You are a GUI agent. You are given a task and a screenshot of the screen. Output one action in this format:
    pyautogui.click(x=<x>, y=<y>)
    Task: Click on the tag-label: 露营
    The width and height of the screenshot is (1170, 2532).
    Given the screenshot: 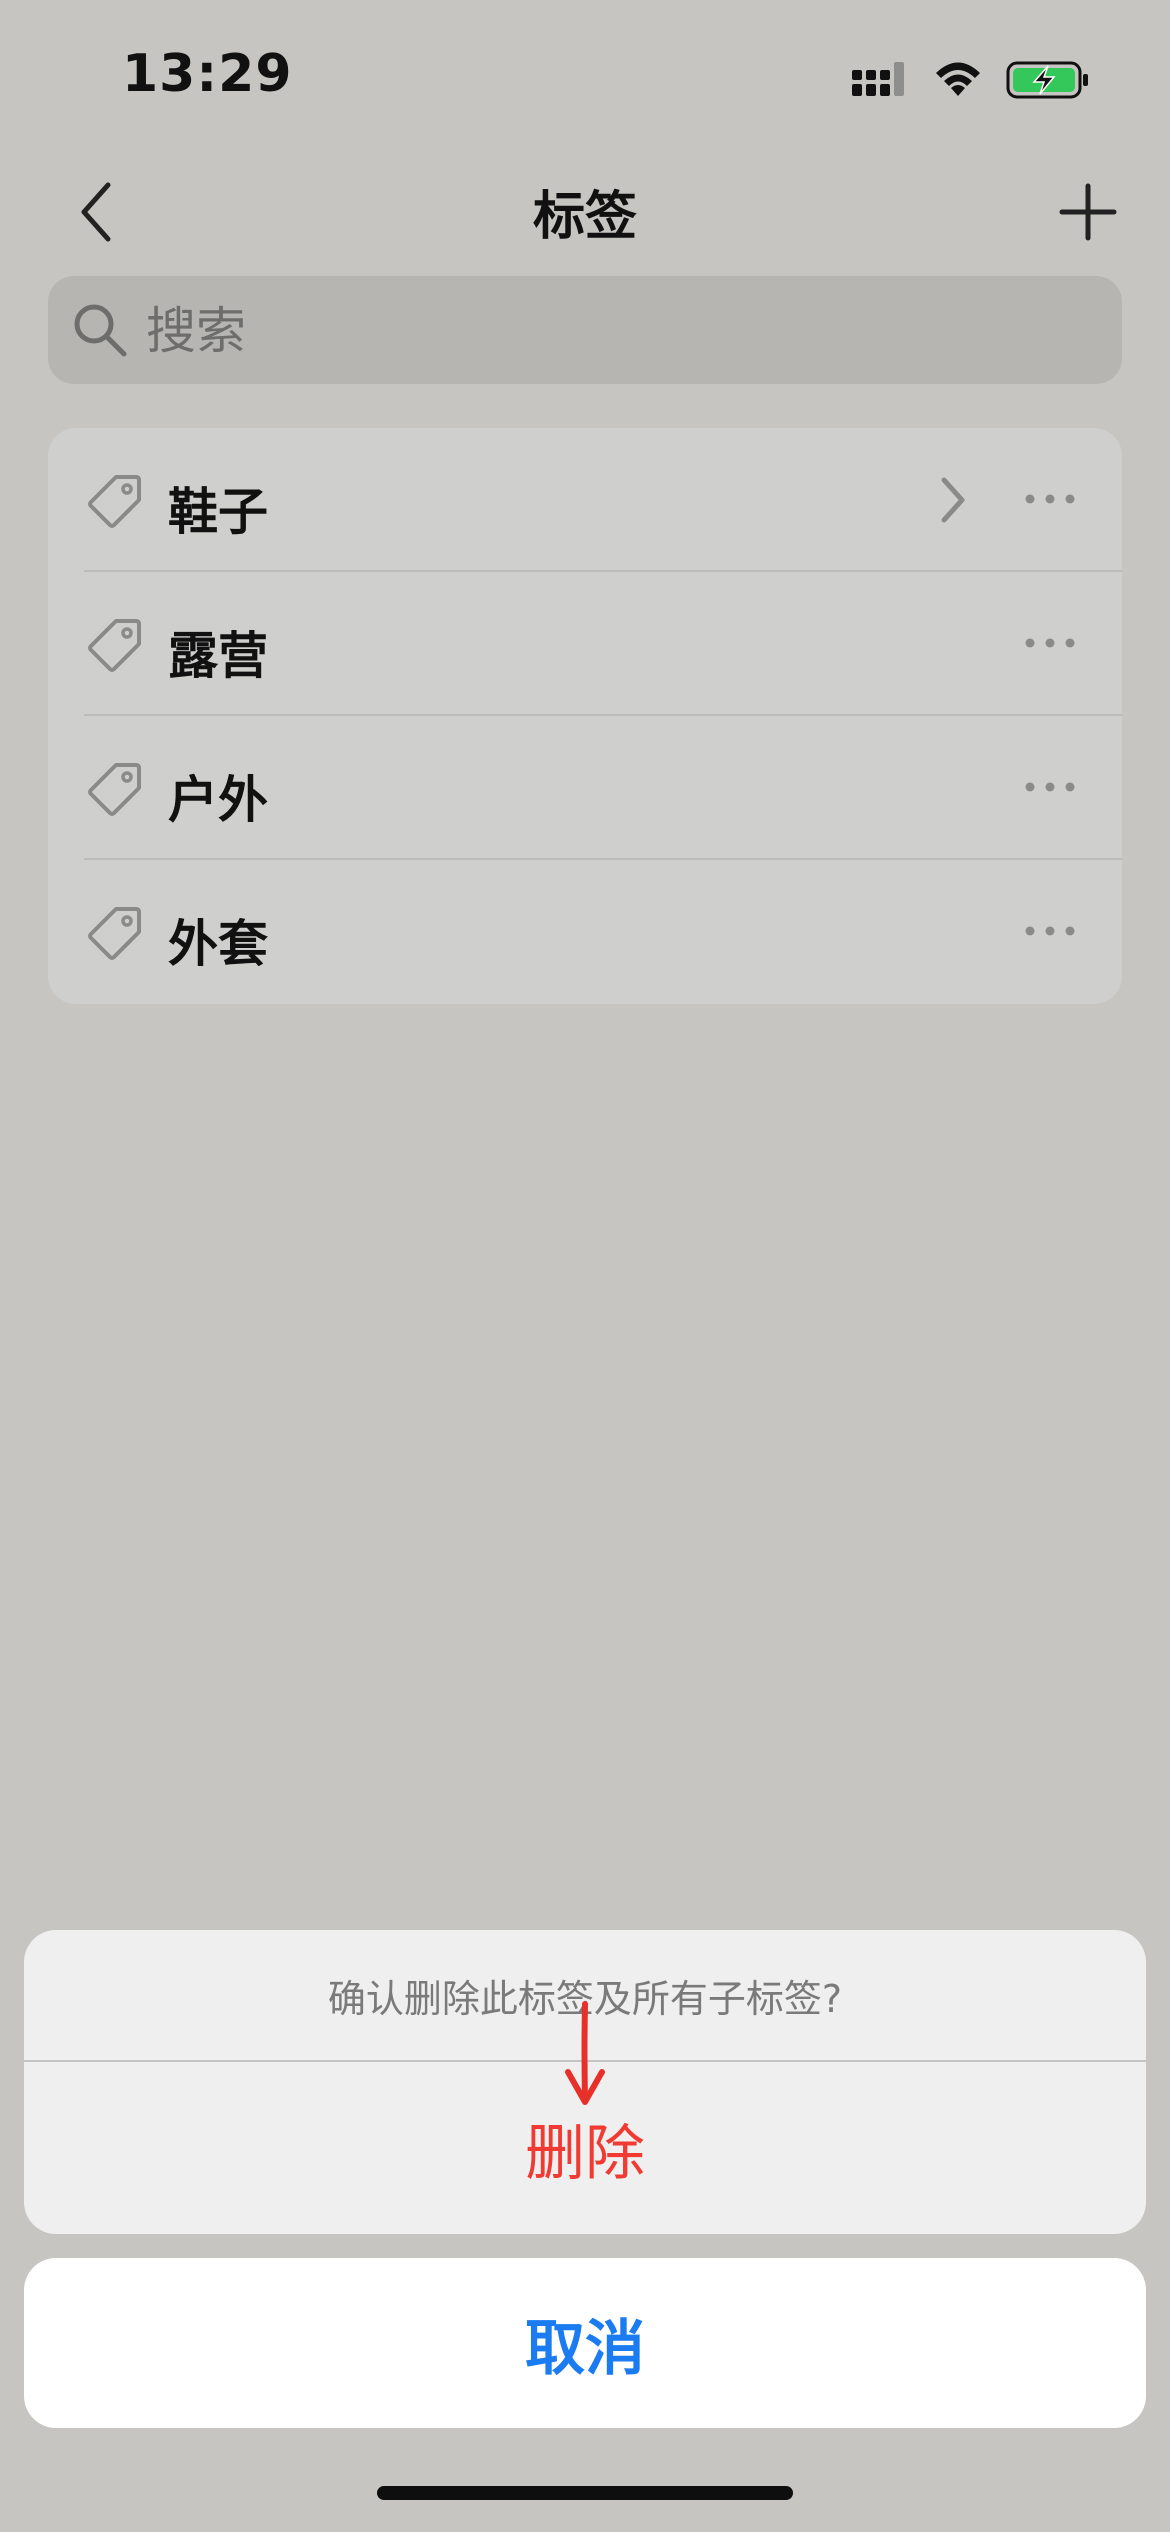 What is the action you would take?
    pyautogui.click(x=218, y=656)
    